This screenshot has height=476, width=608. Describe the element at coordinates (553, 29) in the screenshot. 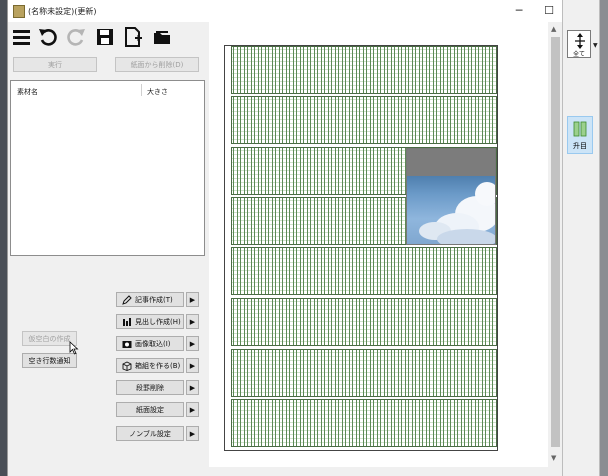

I see `scroll-up-arrow-icon: ▲` at that location.